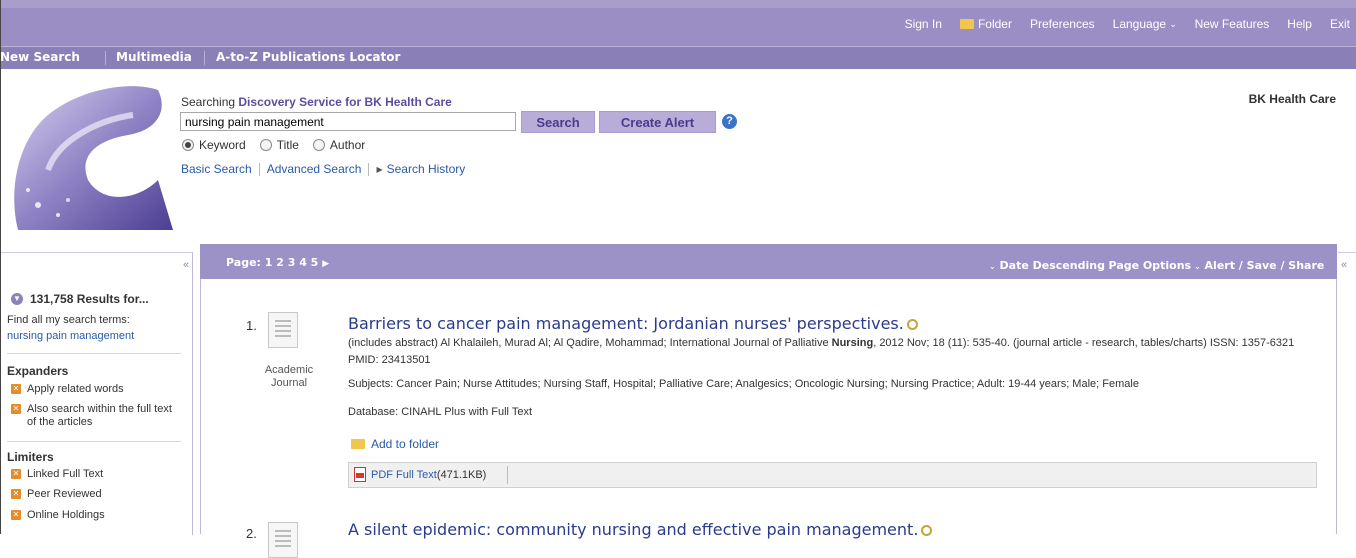 This screenshot has height=558, width=1356. Describe the element at coordinates (308, 57) in the screenshot. I see `nav-publications-locator: A-to-Z Publications Locator` at that location.